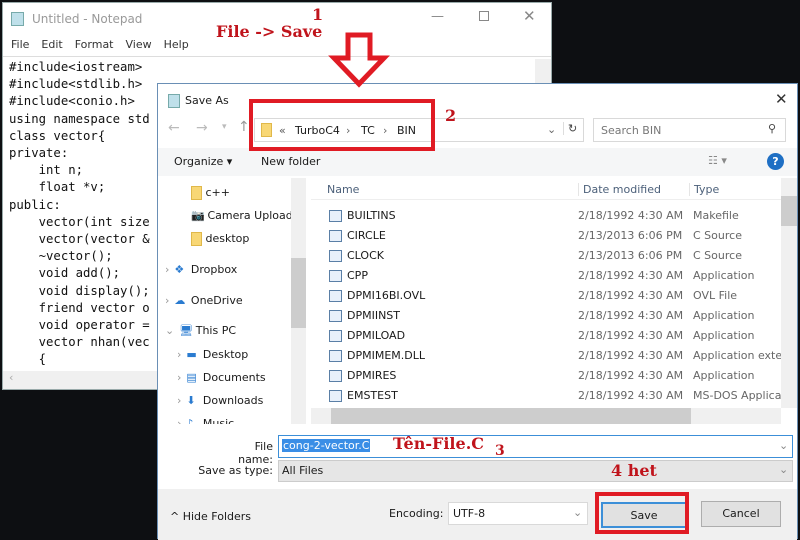 This screenshot has height=540, width=800. Describe the element at coordinates (386, 295) in the screenshot. I see `file-name: DPMI16BI.OVL` at that location.